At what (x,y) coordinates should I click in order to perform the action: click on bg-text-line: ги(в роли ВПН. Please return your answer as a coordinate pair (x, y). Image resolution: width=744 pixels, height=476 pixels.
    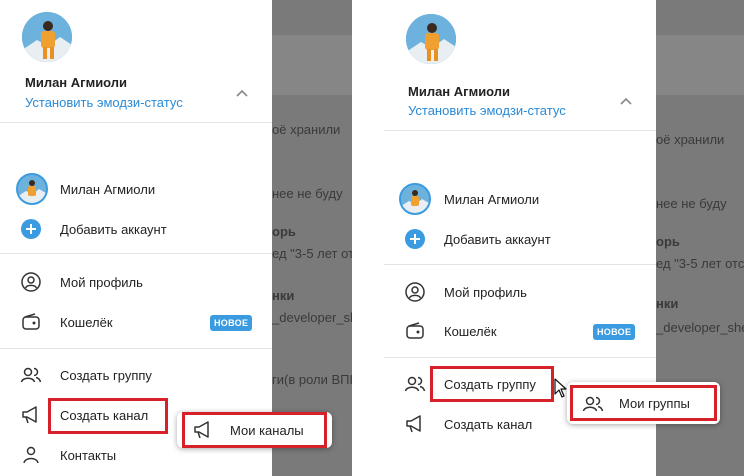
    Looking at the image, I should click on (312, 379).